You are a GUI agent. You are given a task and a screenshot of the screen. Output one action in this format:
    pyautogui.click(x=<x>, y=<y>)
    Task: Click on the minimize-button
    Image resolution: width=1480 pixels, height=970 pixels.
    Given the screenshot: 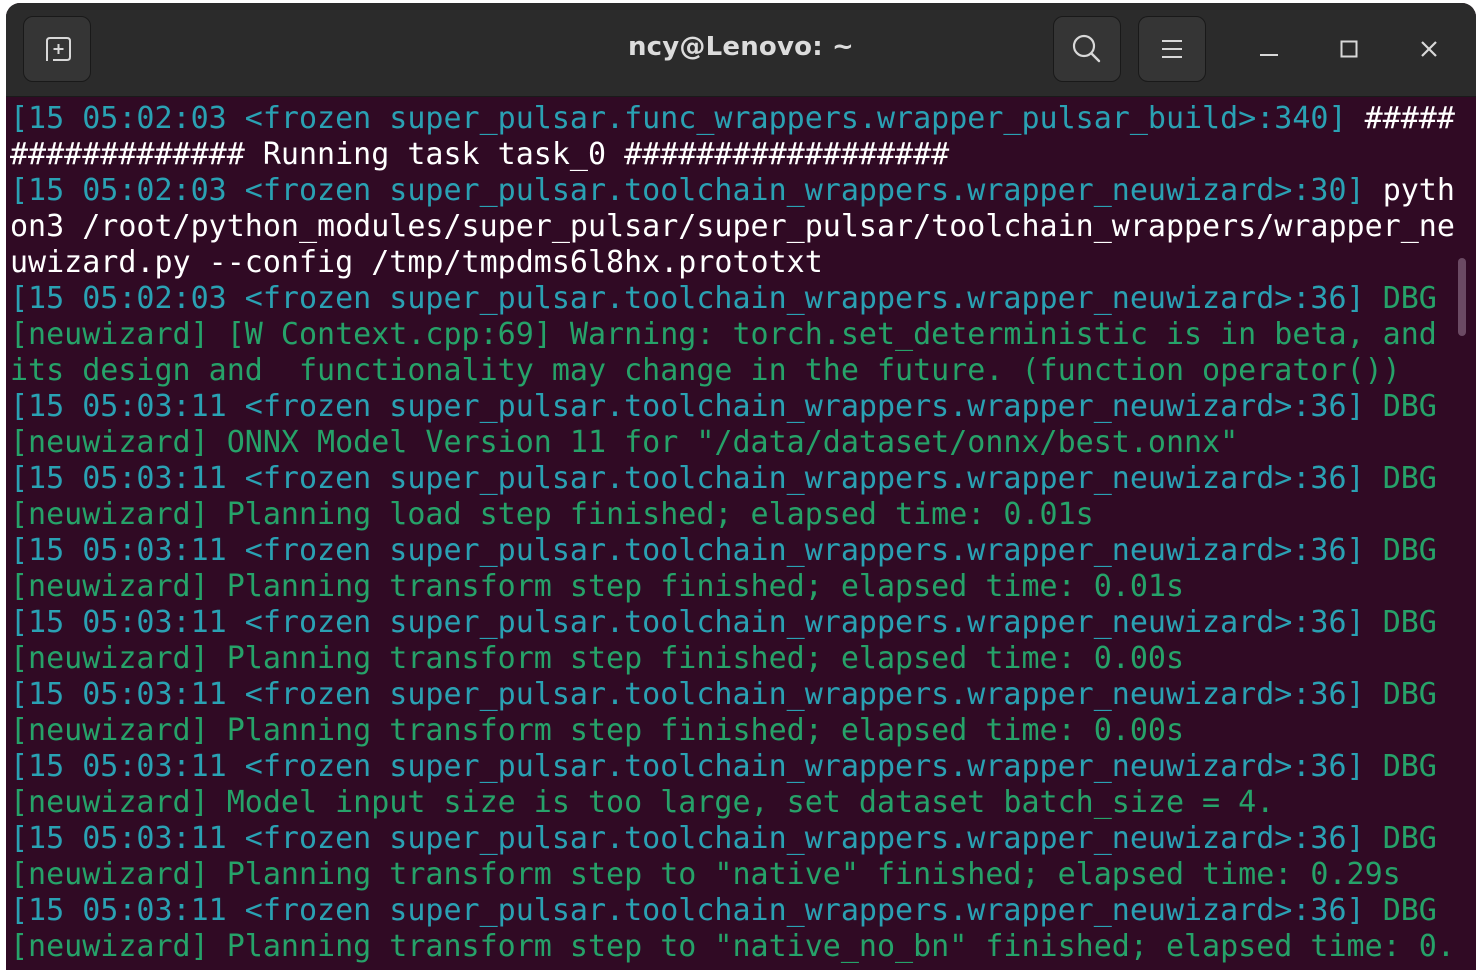 What is the action you would take?
    pyautogui.click(x=1269, y=49)
    